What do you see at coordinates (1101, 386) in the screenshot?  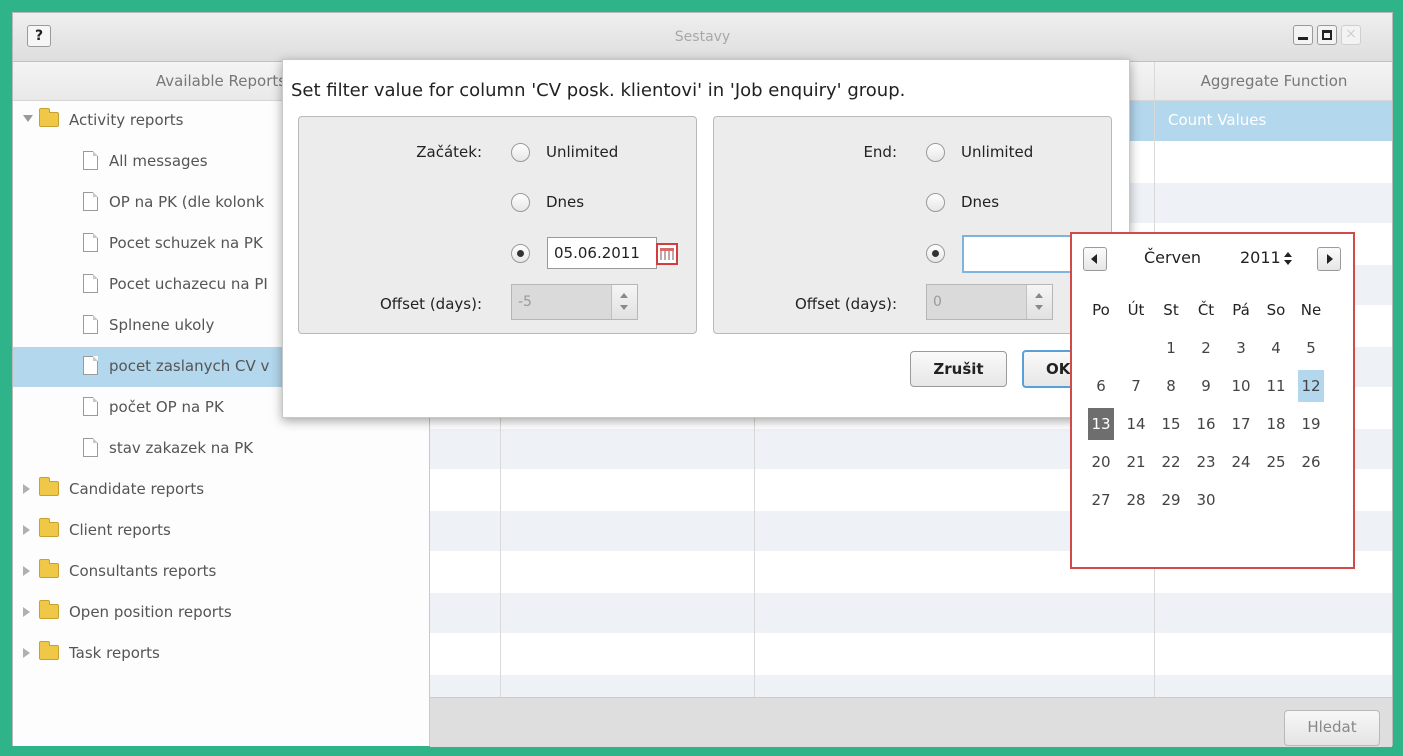 I see `calendar-day: 6` at bounding box center [1101, 386].